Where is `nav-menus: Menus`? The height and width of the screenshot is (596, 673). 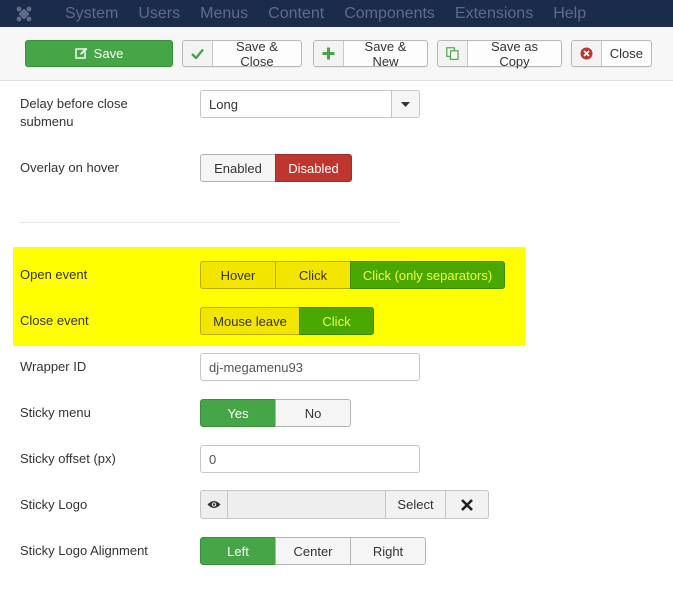 nav-menus: Menus is located at coordinates (224, 14).